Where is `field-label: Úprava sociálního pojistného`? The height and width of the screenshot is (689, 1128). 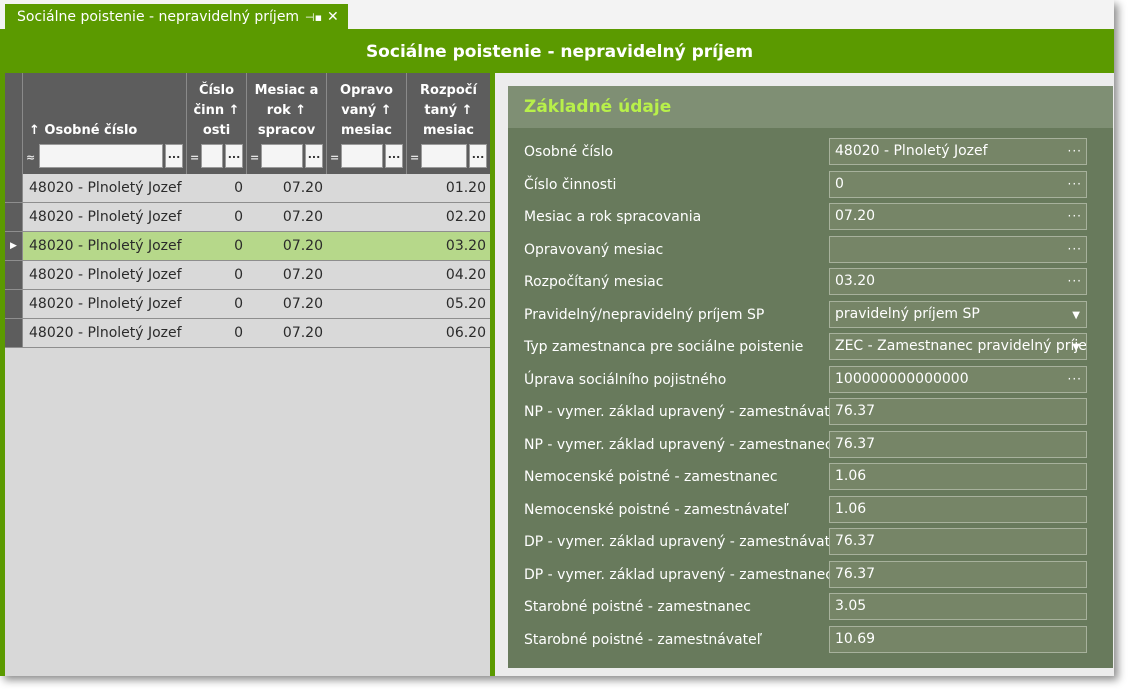 field-label: Úprava sociálního pojistného is located at coordinates (625, 379).